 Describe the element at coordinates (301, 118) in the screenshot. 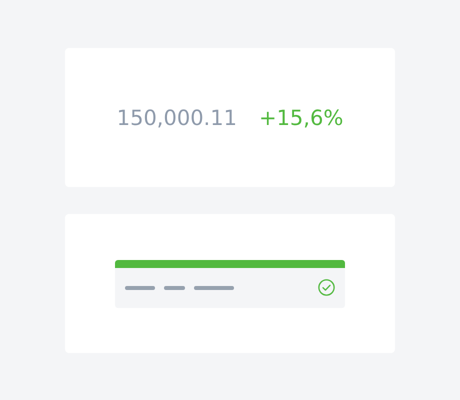

I see `stat-change: +15,6%` at that location.